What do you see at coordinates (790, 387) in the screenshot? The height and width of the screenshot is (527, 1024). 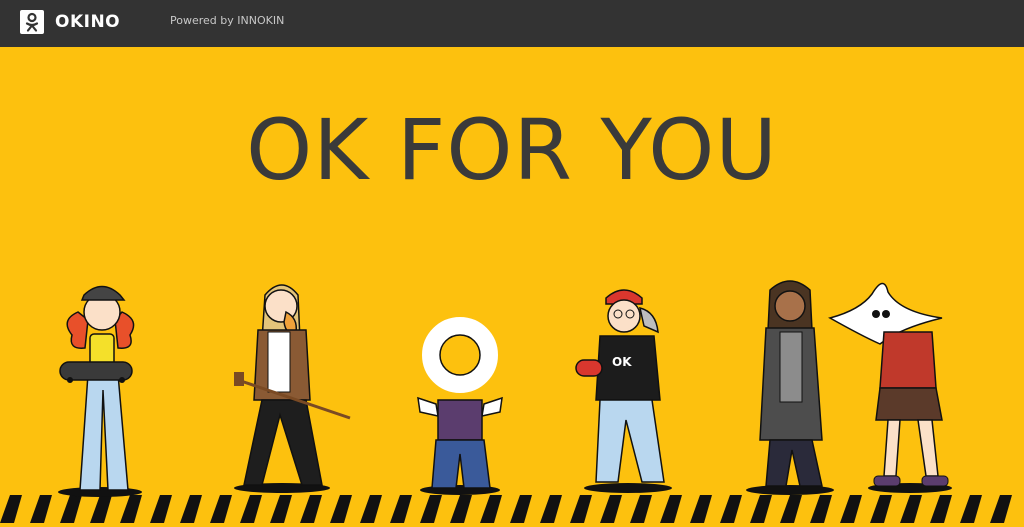 I see `character-grey-coat-person` at bounding box center [790, 387].